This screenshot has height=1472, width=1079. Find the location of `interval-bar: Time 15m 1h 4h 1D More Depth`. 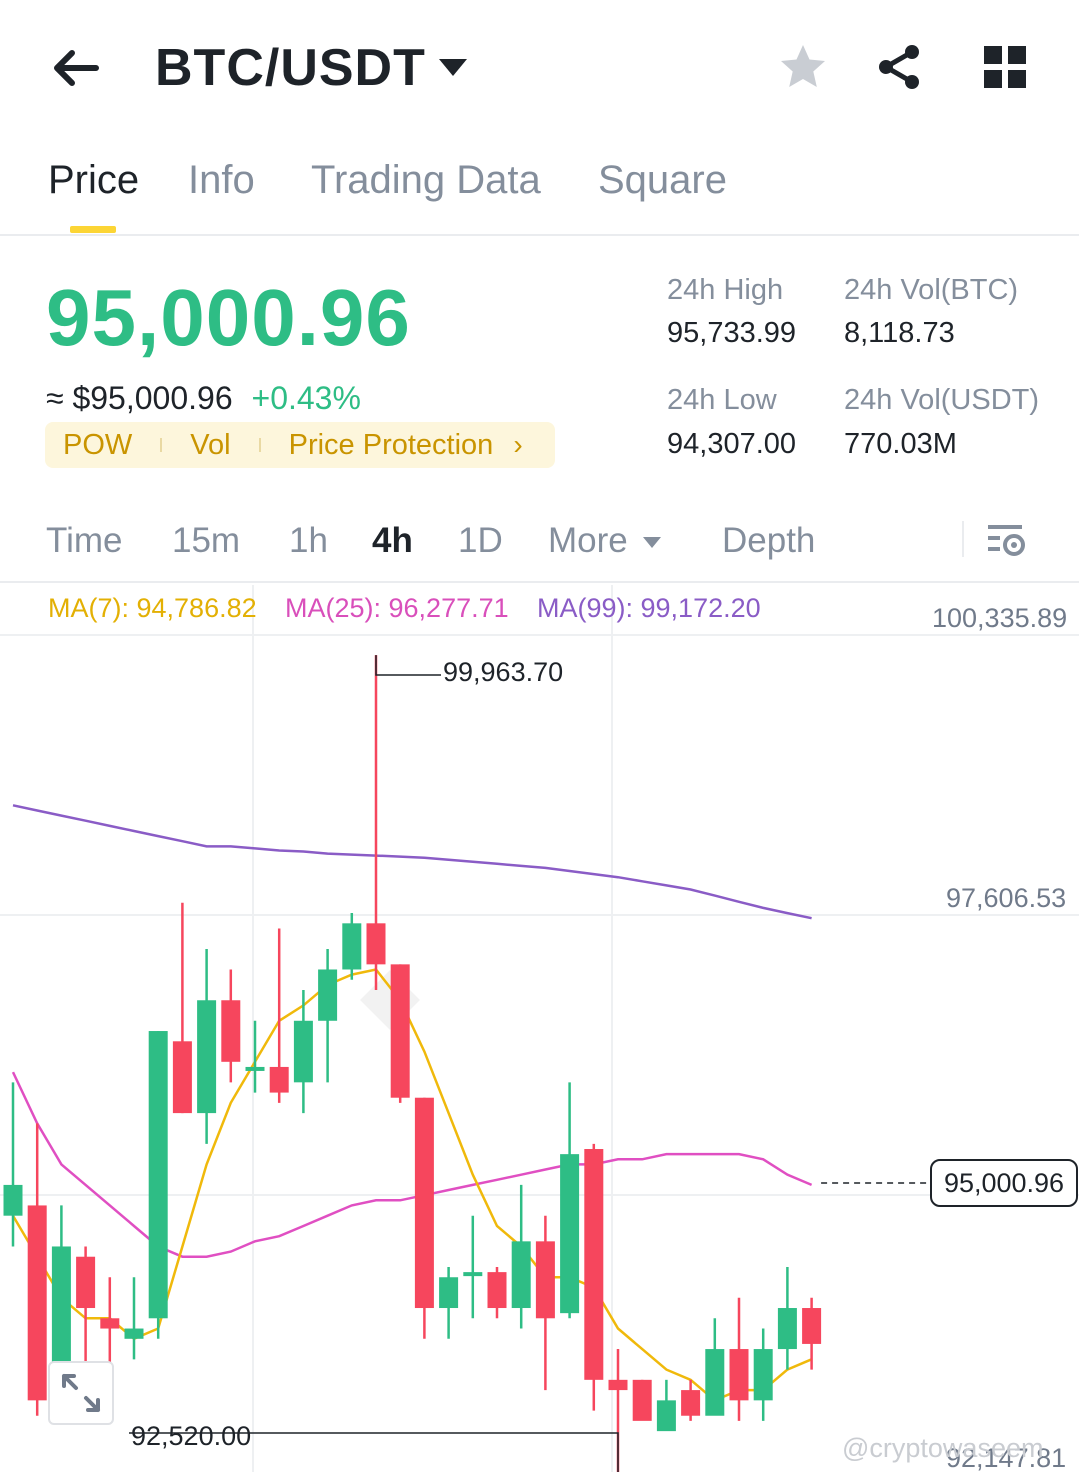

interval-bar: Time 15m 1h 4h 1D More Depth is located at coordinates (539, 544).